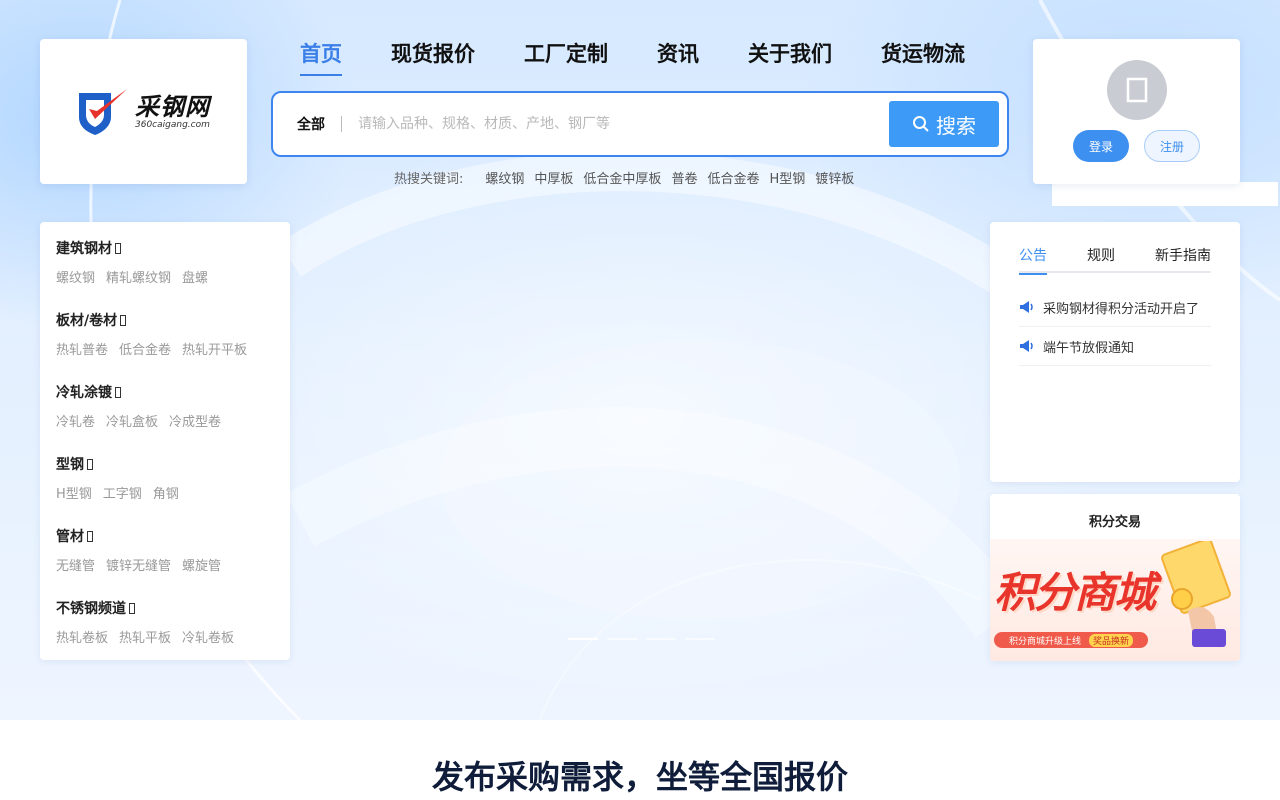 The height and width of the screenshot is (800, 1280). What do you see at coordinates (641, 639) in the screenshot?
I see `carousel-indicators` at bounding box center [641, 639].